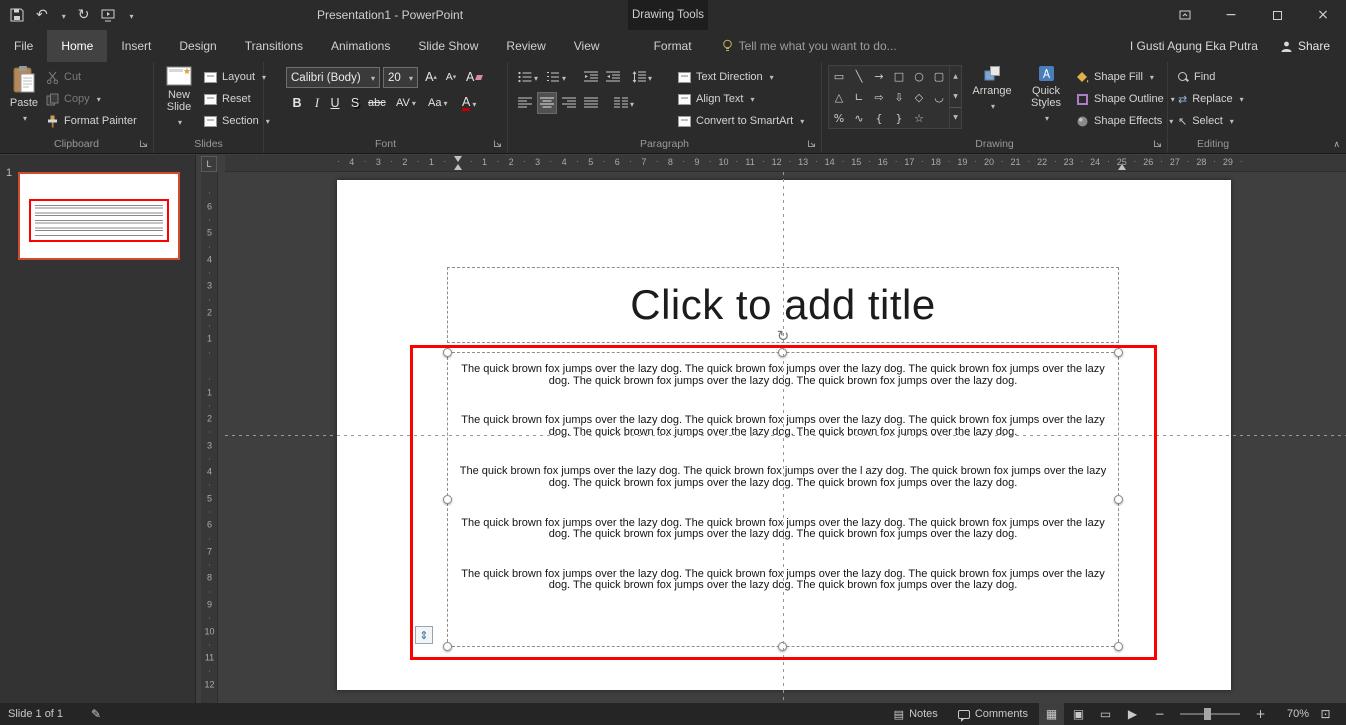 The width and height of the screenshot is (1346, 725). What do you see at coordinates (879, 118) in the screenshot?
I see `shape-brace-left: {` at bounding box center [879, 118].